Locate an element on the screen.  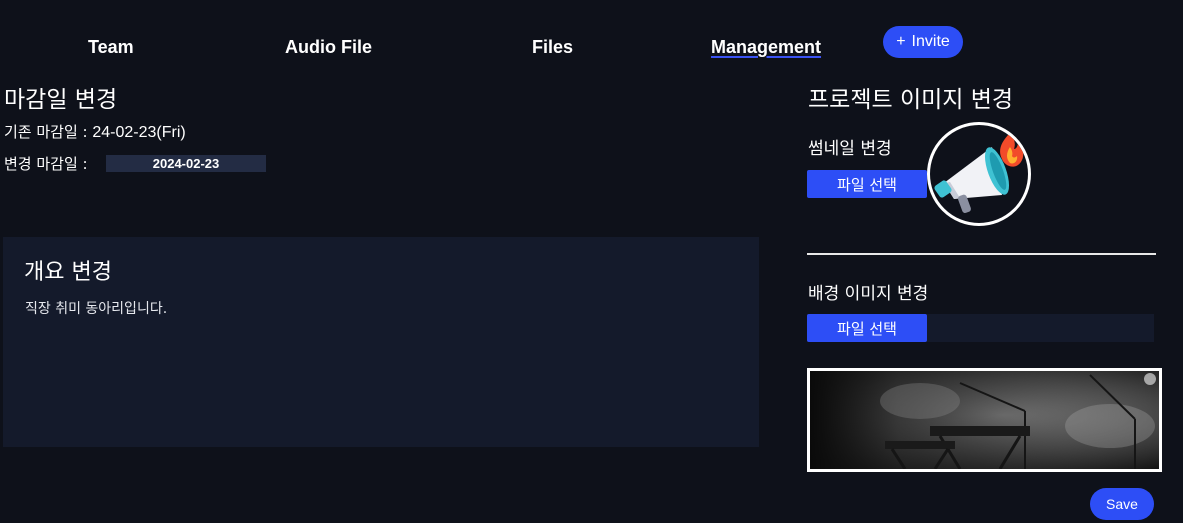
thumbnail-label: 썸네일 변경 is located at coordinates (850, 149).